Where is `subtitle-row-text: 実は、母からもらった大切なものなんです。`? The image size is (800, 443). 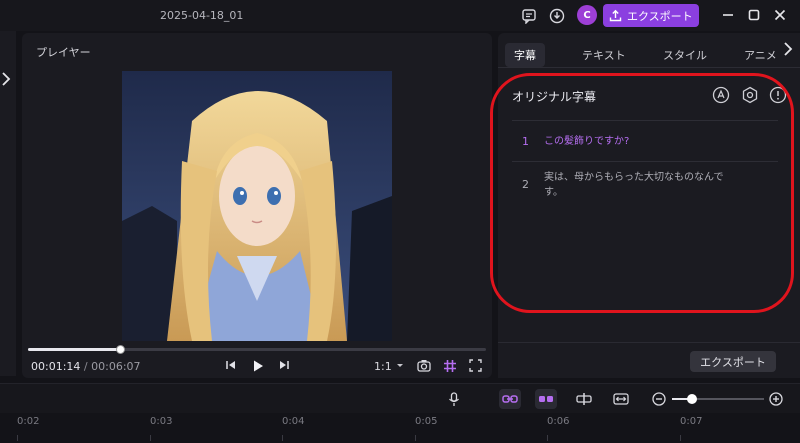
subtitle-row-text: 実は、母からもらった大切なものなんです。 is located at coordinates (639, 185).